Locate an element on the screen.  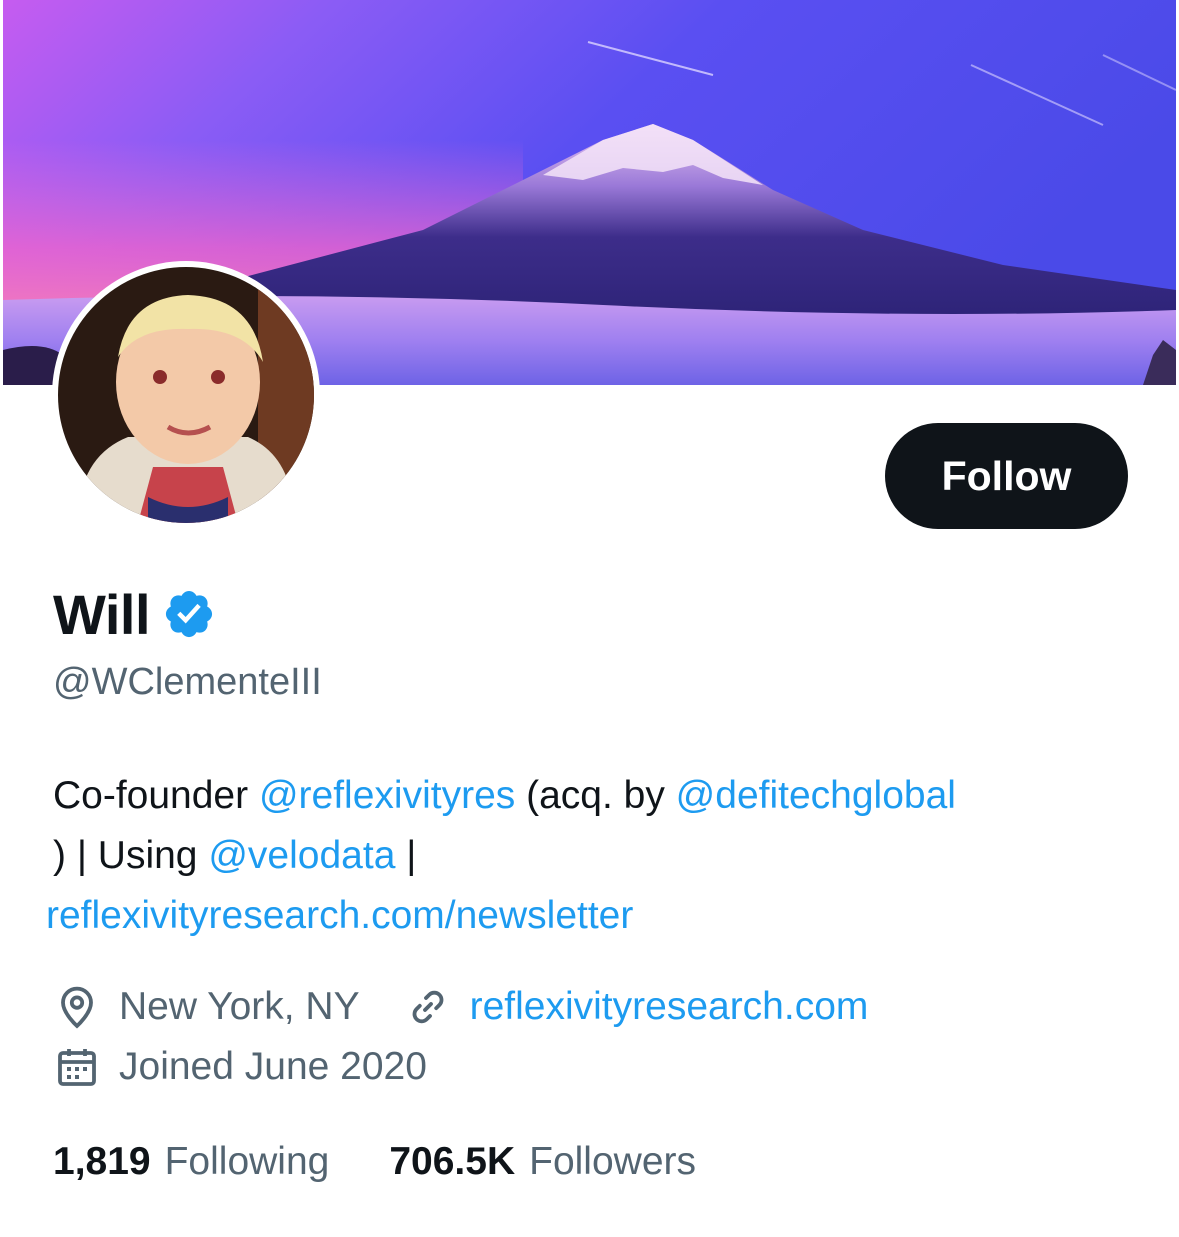
profile-name: Will is located at coordinates (102, 614).